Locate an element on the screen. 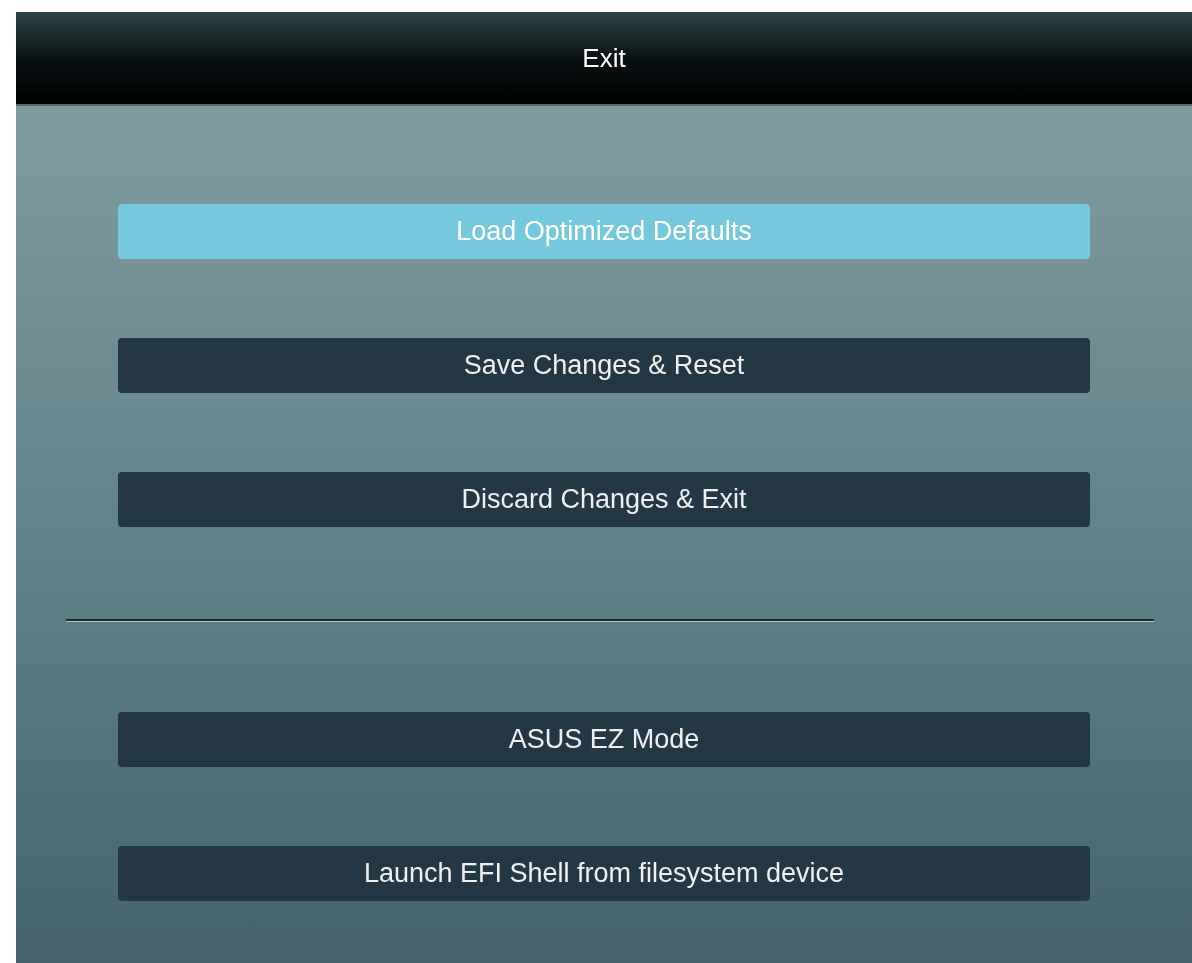 This screenshot has width=1192, height=963. menu-option: Discard Changes & Exit is located at coordinates (604, 499).